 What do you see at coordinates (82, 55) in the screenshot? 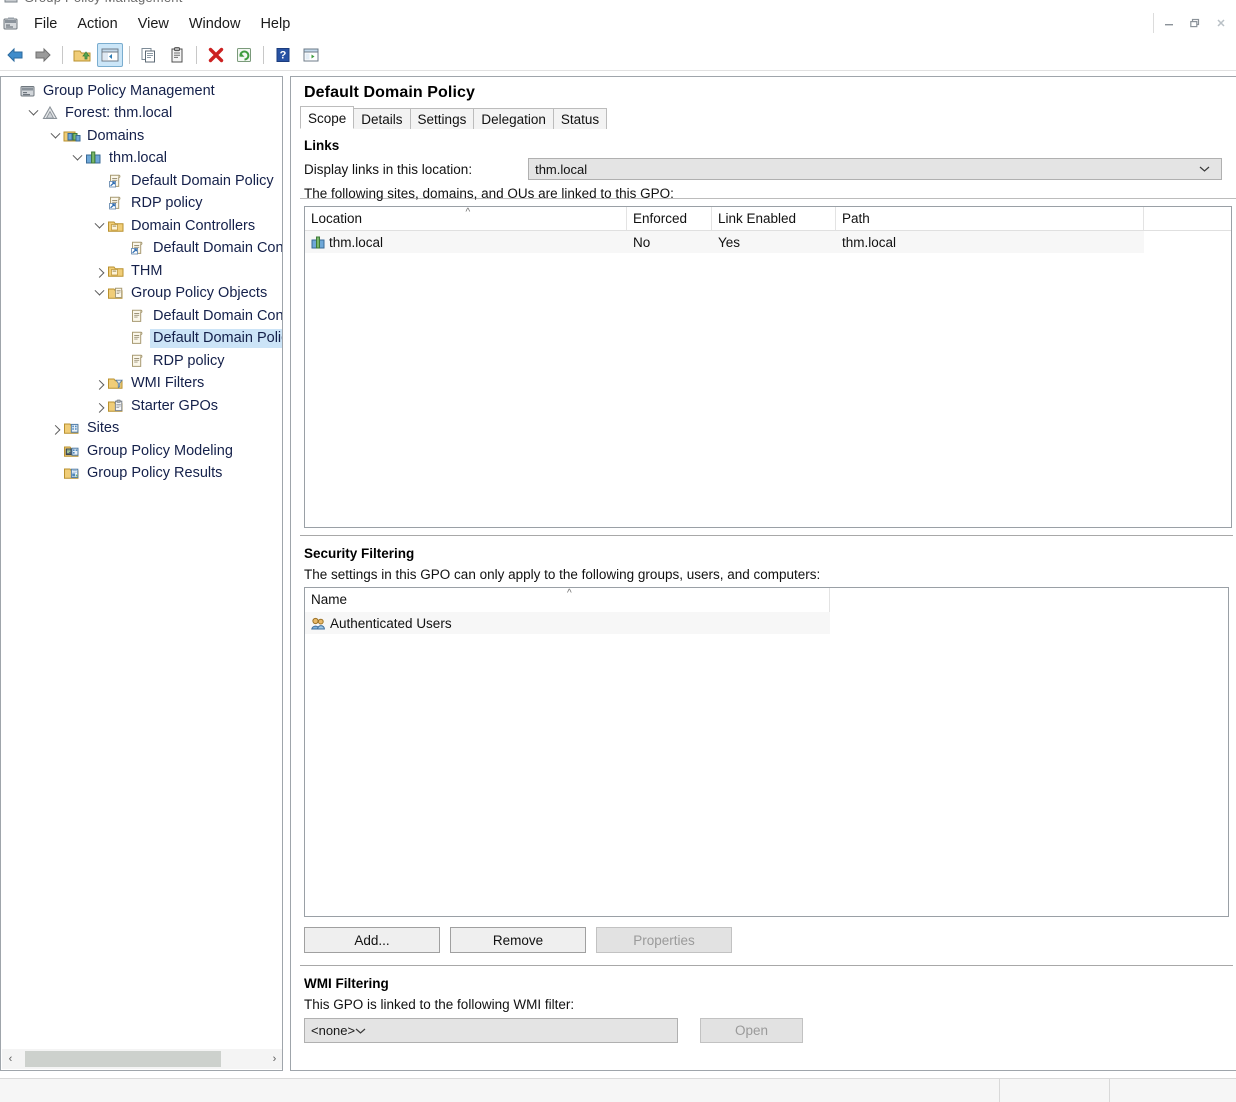
I see `up-one-level-icon` at bounding box center [82, 55].